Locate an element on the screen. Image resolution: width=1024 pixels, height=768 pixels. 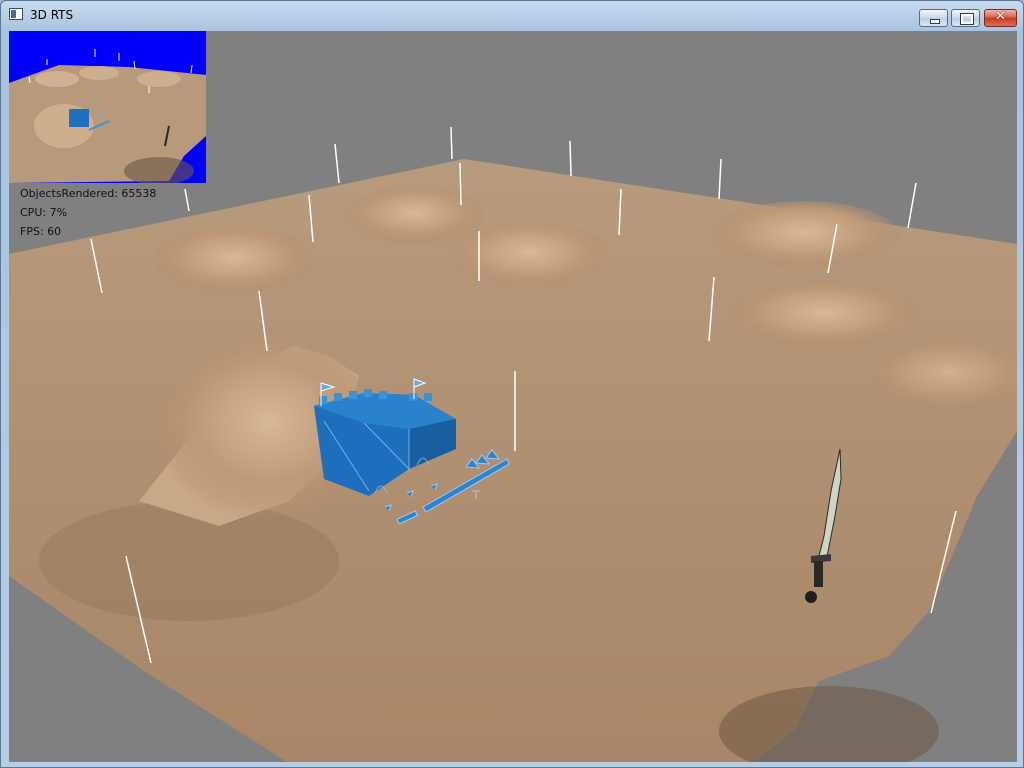
minimize-button is located at coordinates (933, 18).